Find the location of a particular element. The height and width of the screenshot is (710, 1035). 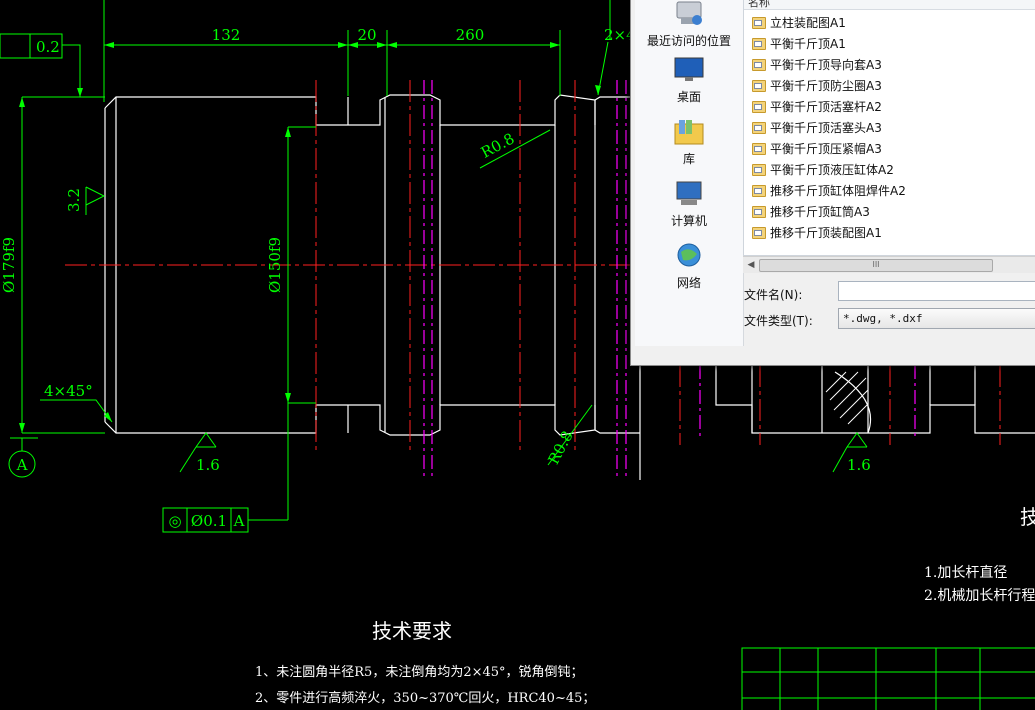

place-network: 网络 is located at coordinates (689, 266).